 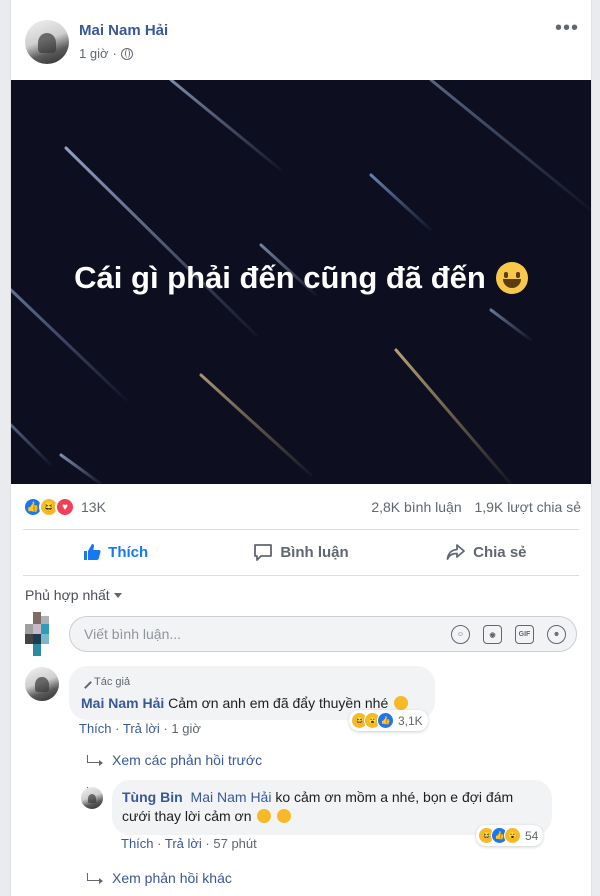 What do you see at coordinates (128, 552) in the screenshot?
I see `like-label: Thích` at bounding box center [128, 552].